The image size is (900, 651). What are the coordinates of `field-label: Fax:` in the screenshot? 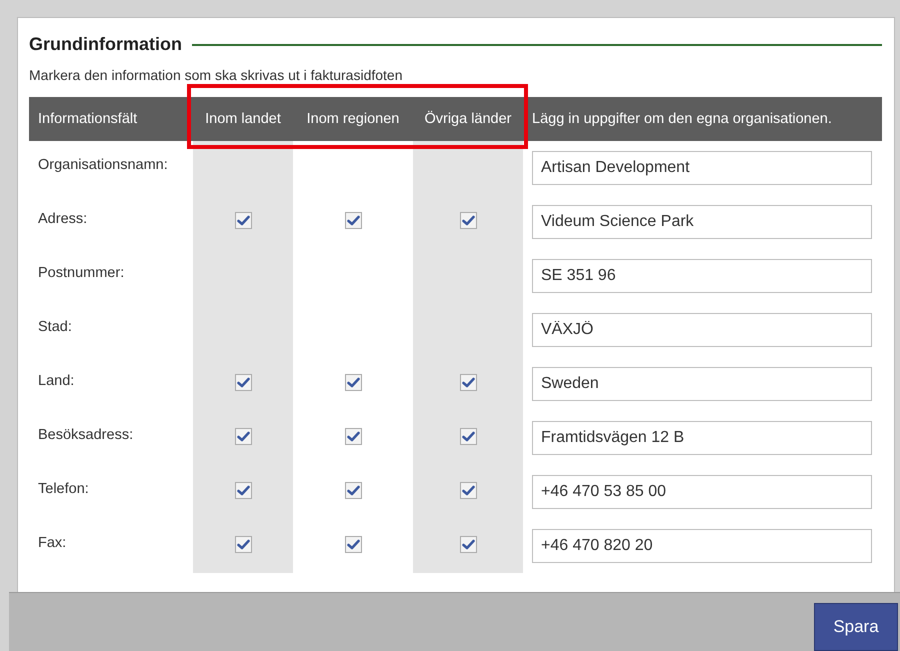 It's located at (52, 543).